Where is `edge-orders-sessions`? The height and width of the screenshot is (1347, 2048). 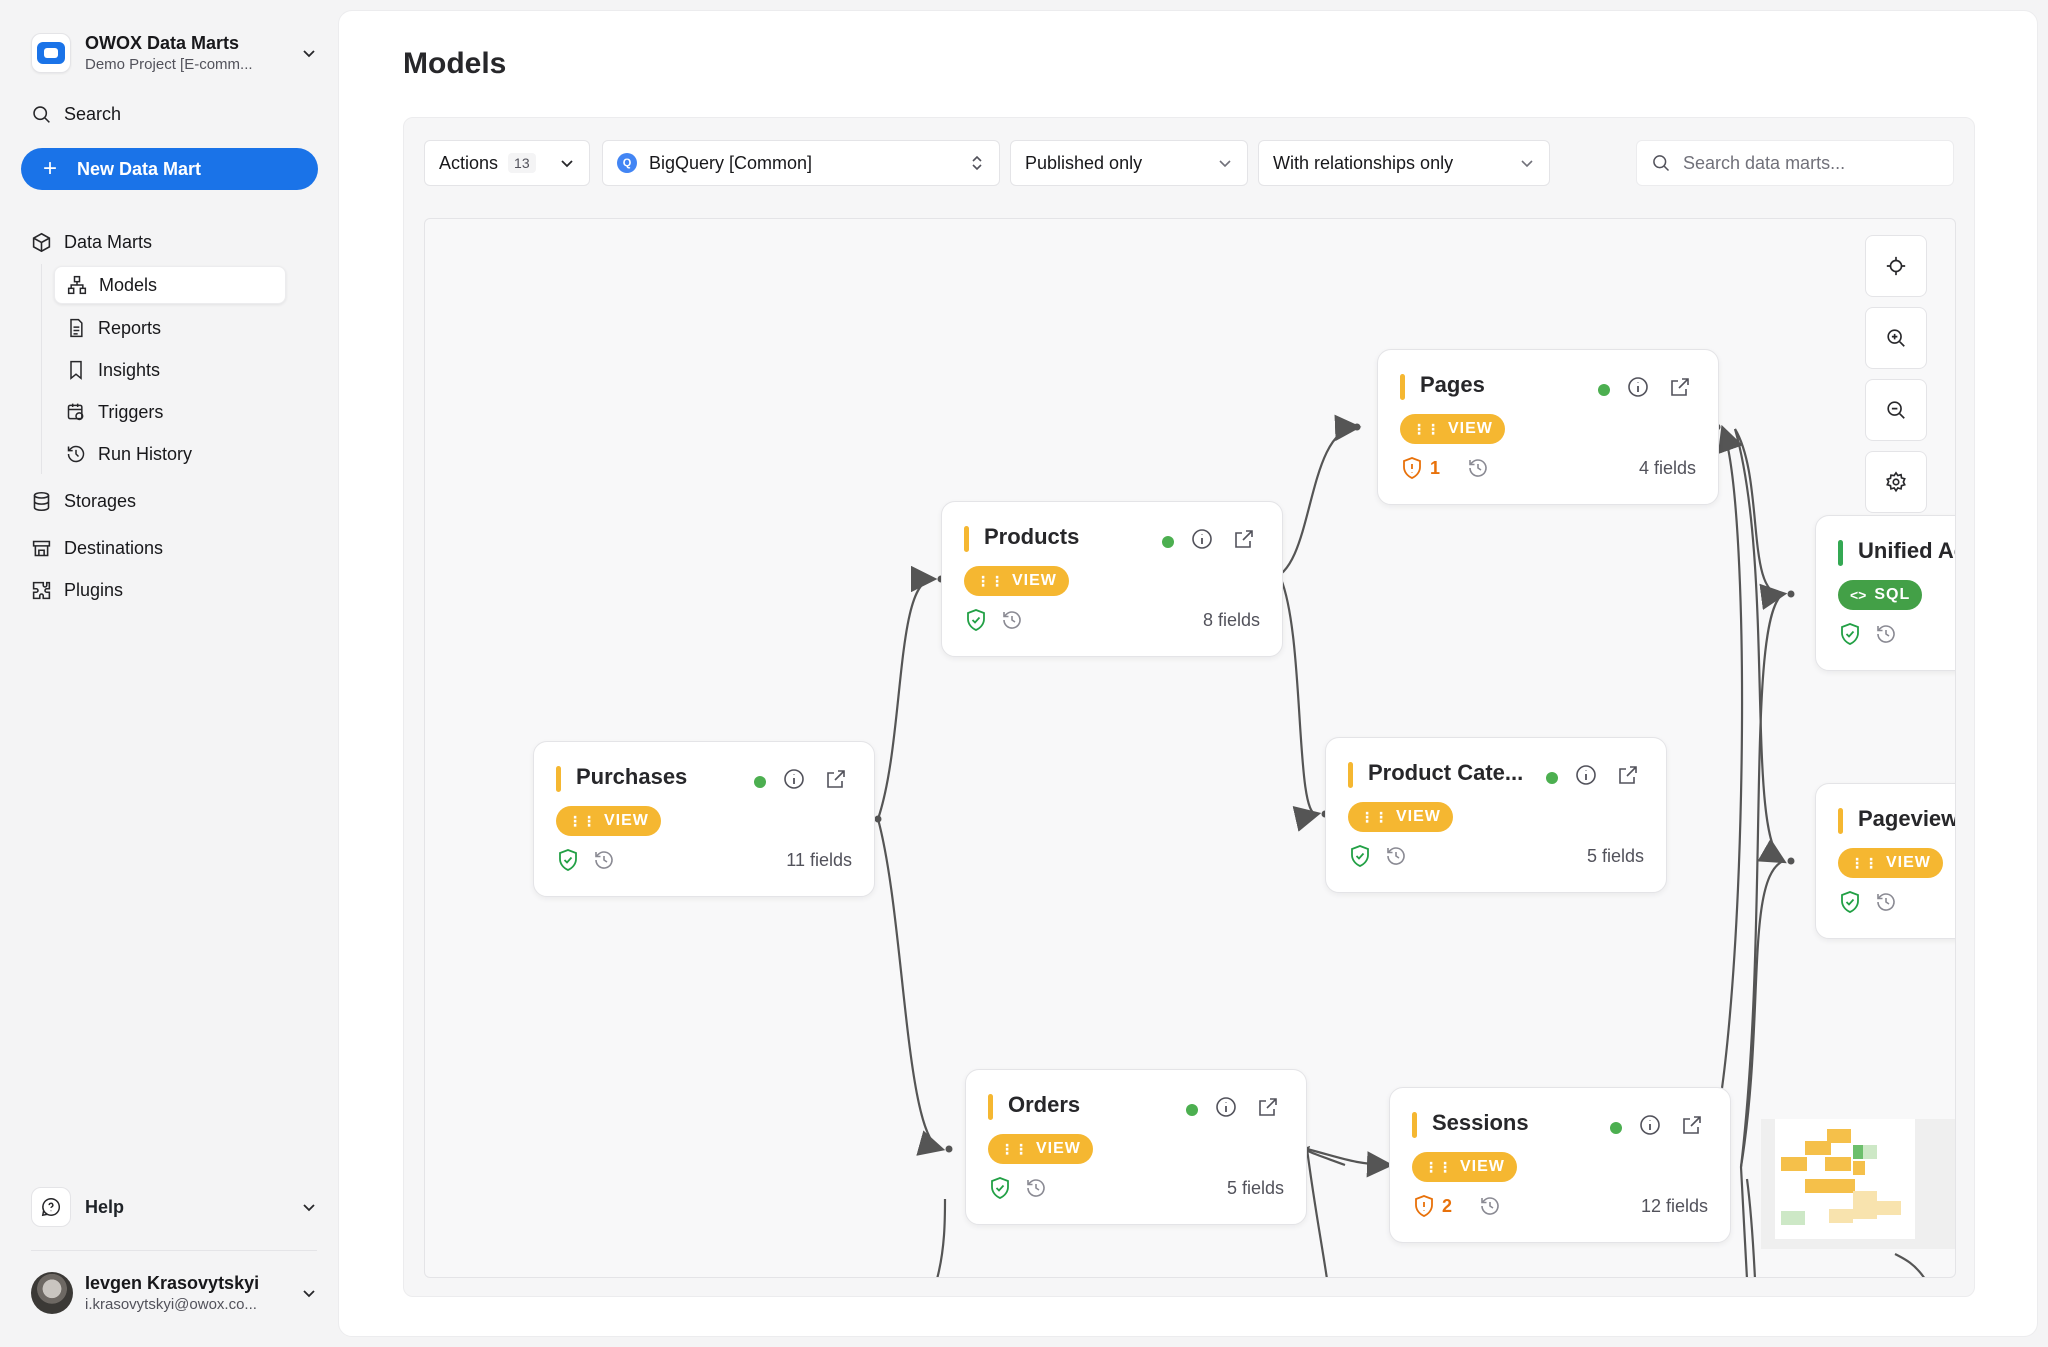 edge-orders-sessions is located at coordinates (1350, 1162).